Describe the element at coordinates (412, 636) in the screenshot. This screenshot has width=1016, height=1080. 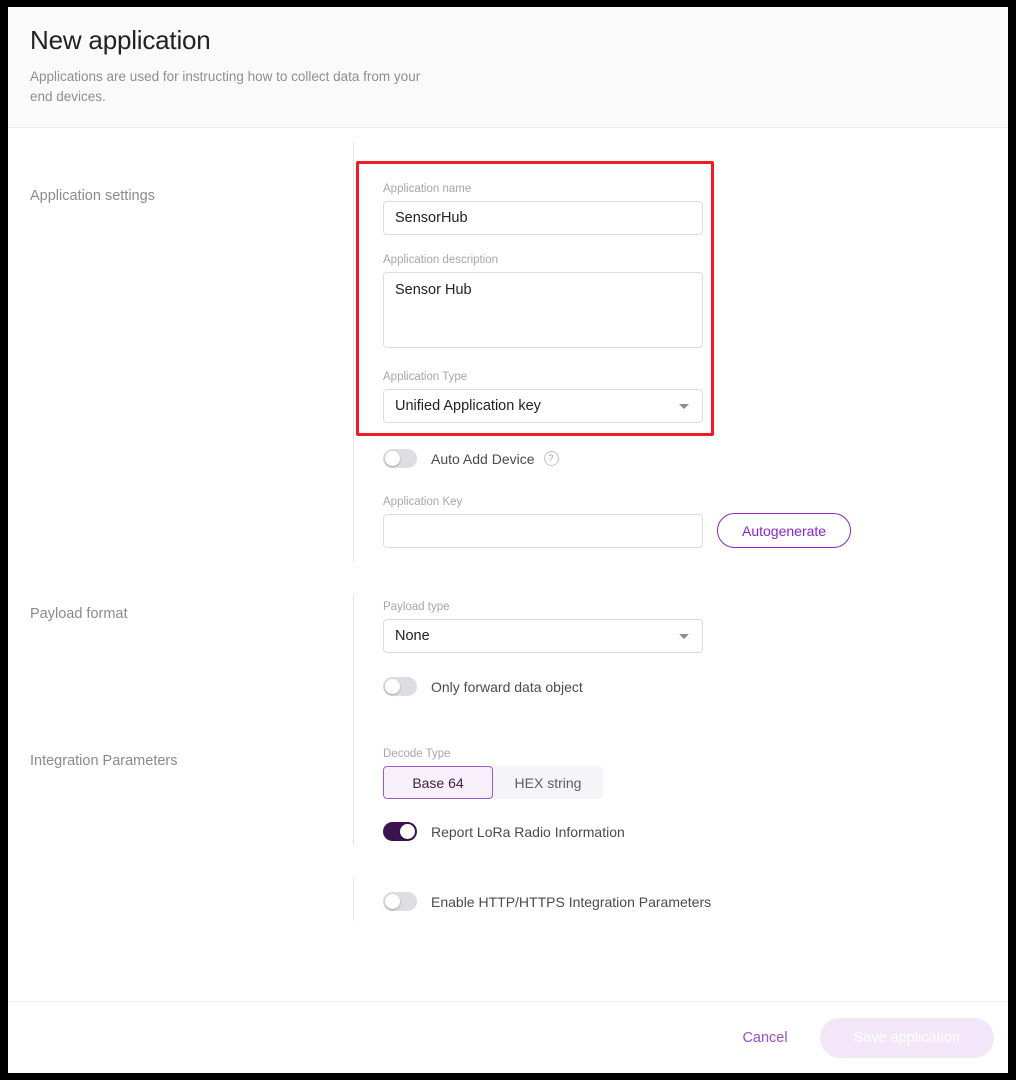
I see `payload-type-value: None` at that location.